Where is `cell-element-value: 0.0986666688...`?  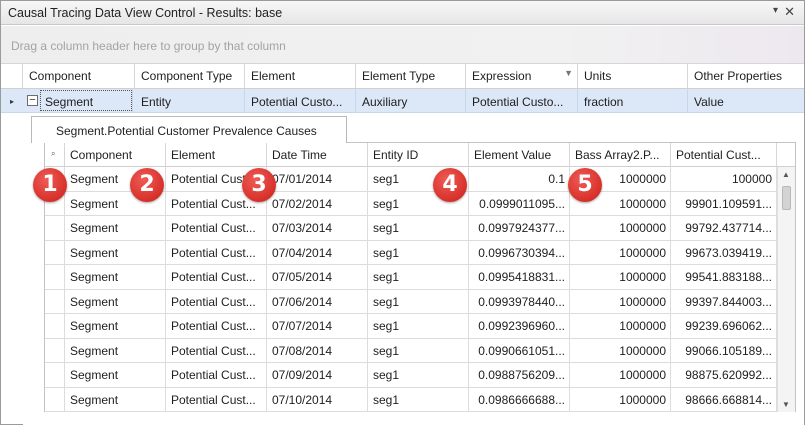 cell-element-value: 0.0986666688... is located at coordinates (519, 399).